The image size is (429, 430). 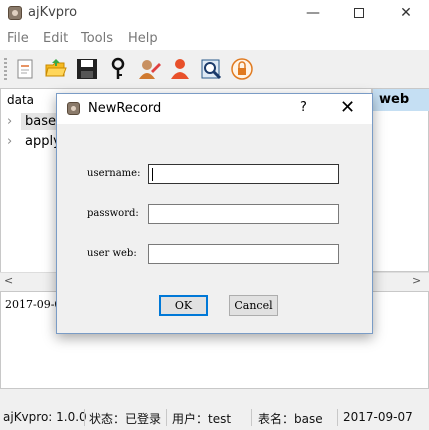 I want to click on title-bar: ajKvpro — ✕, so click(x=214, y=14).